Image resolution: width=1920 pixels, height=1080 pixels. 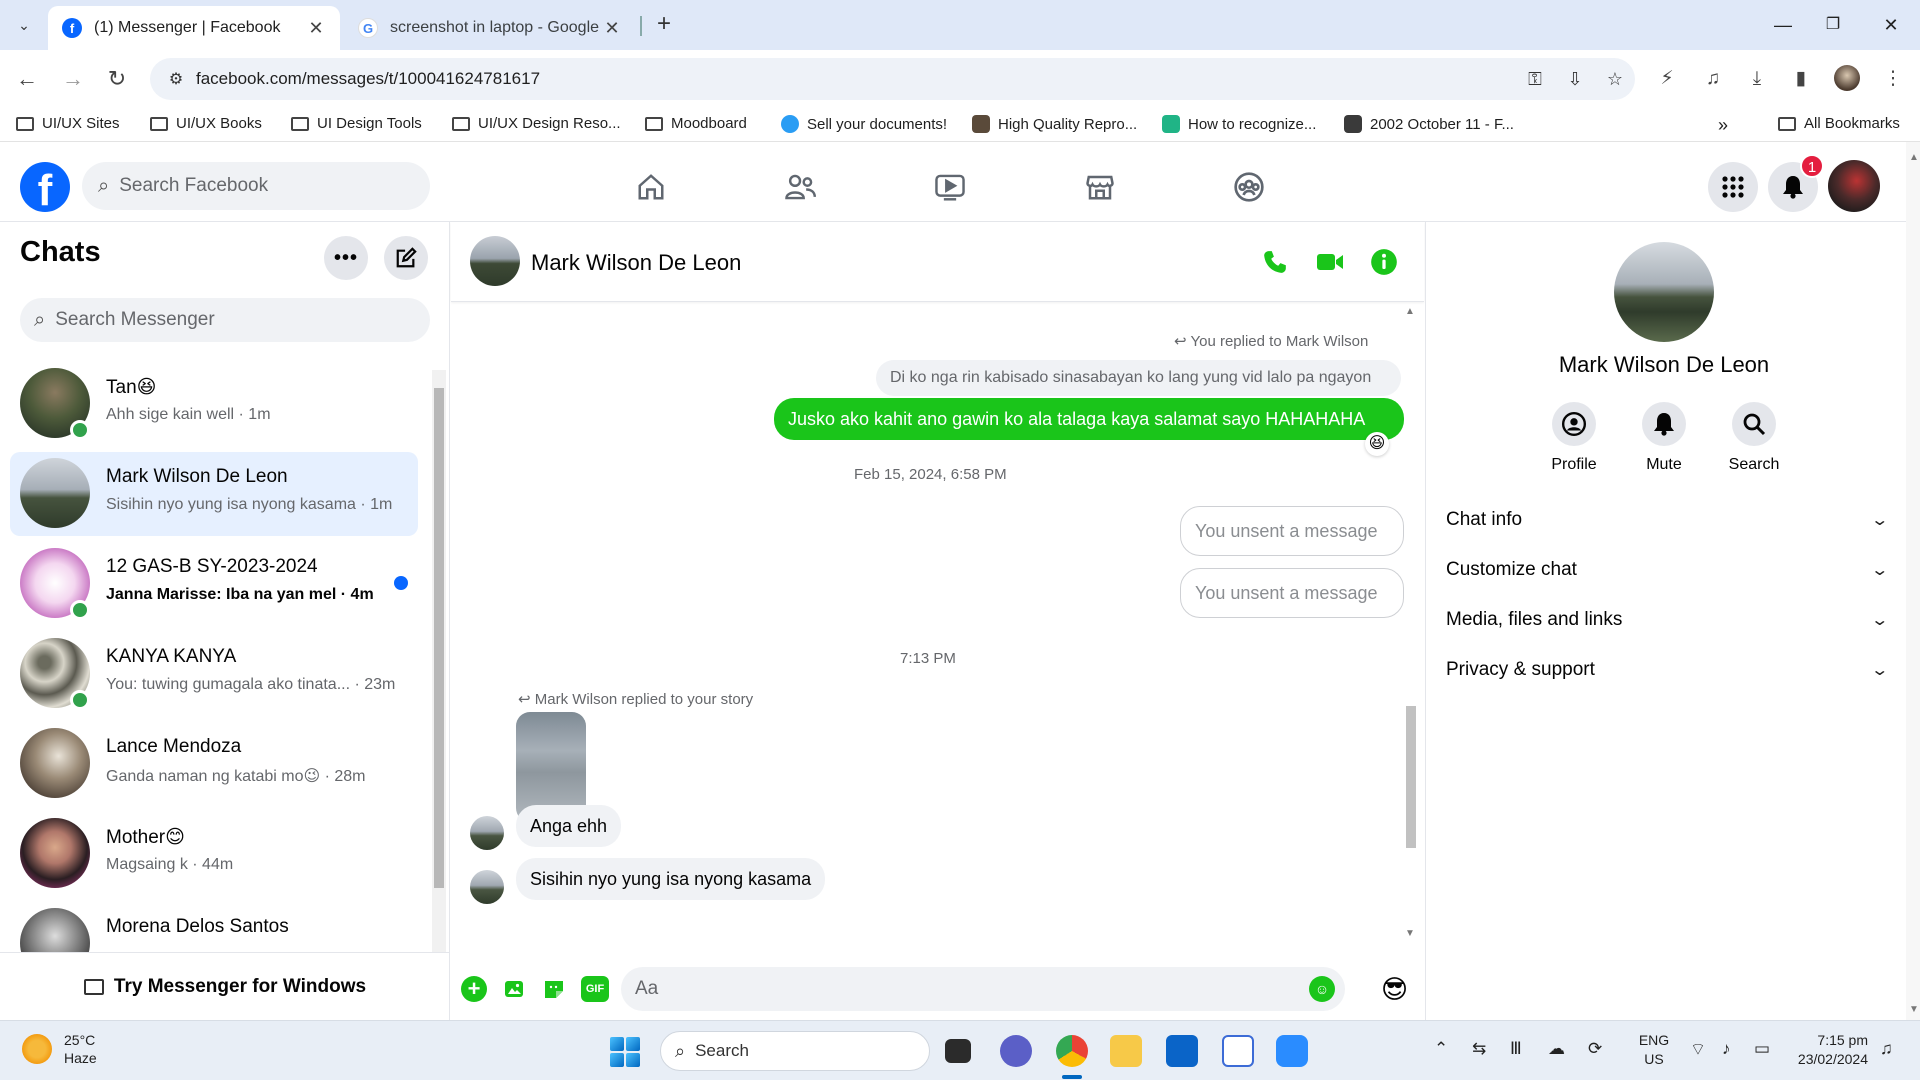 What do you see at coordinates (24, 25) in the screenshot?
I see `tab-search-chevron-icon: ⌄` at bounding box center [24, 25].